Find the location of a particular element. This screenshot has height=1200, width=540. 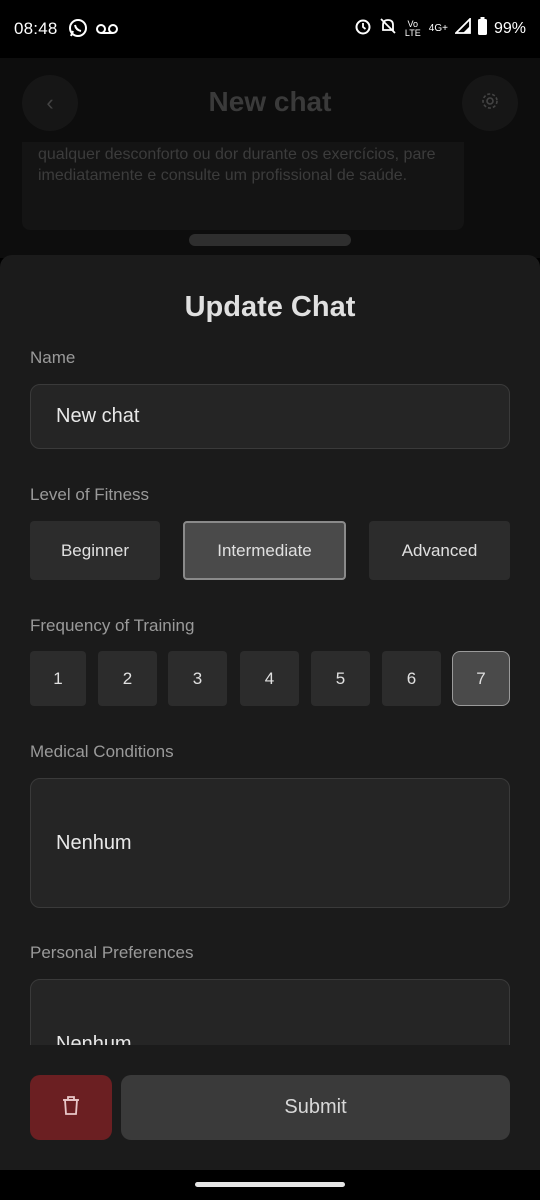

voicemail-icon is located at coordinates (107, 31).